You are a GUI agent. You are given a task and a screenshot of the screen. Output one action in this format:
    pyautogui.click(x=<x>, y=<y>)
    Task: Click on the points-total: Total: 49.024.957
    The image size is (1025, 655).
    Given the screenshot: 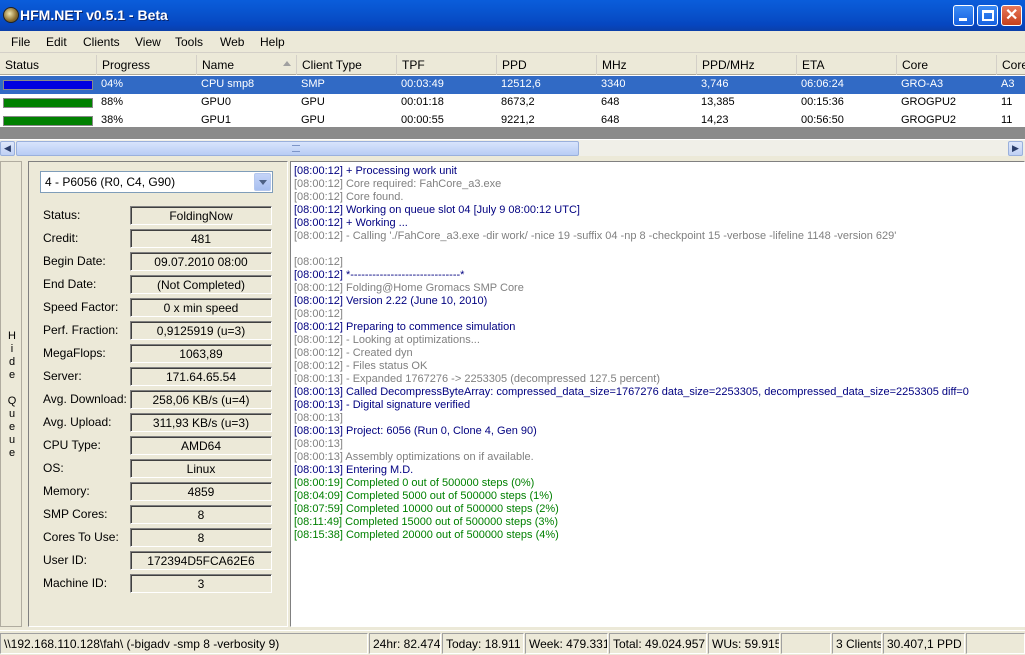 What is the action you would take?
    pyautogui.click(x=658, y=643)
    